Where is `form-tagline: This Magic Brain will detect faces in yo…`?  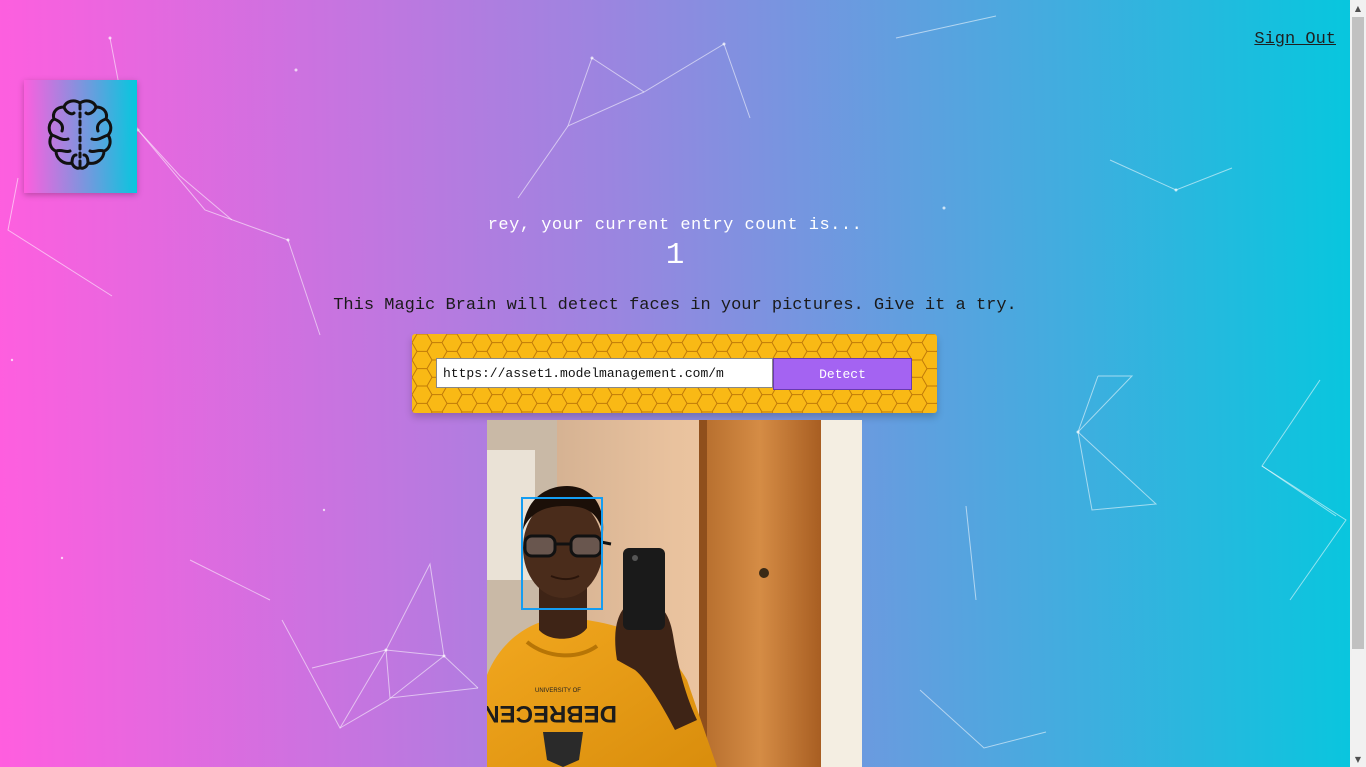
form-tagline: This Magic Brain will detect faces in yo… is located at coordinates (675, 305).